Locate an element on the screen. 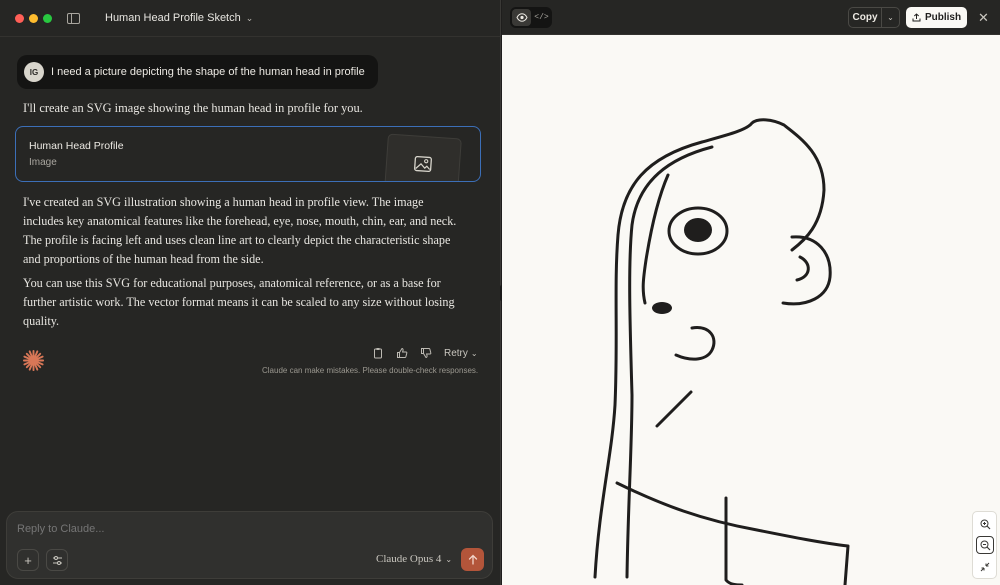 The image size is (1000, 585). ear-inner is located at coordinates (802, 268).